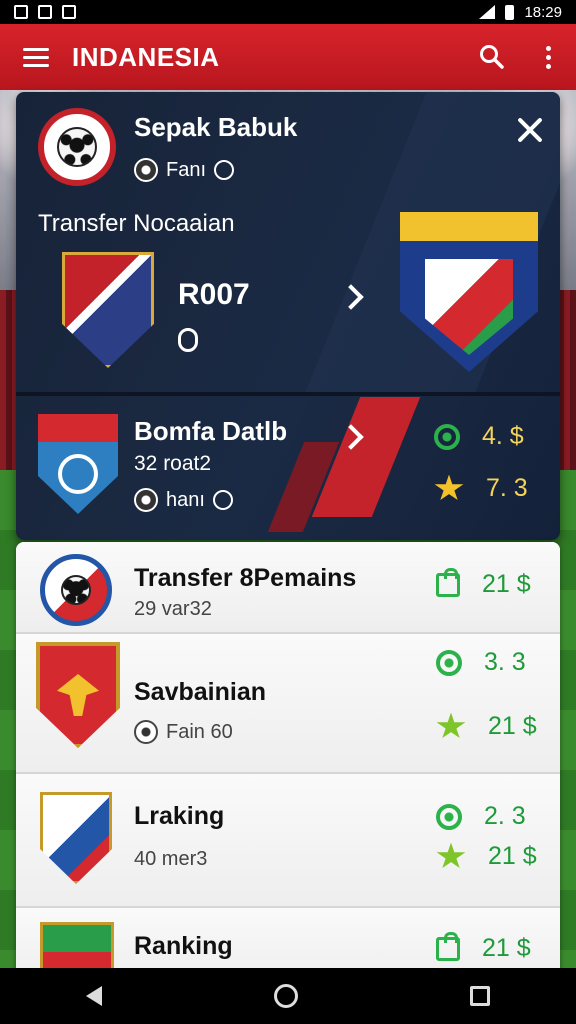 This screenshot has height=1024, width=576. I want to click on team-stat2: 7. 3, so click(507, 488).